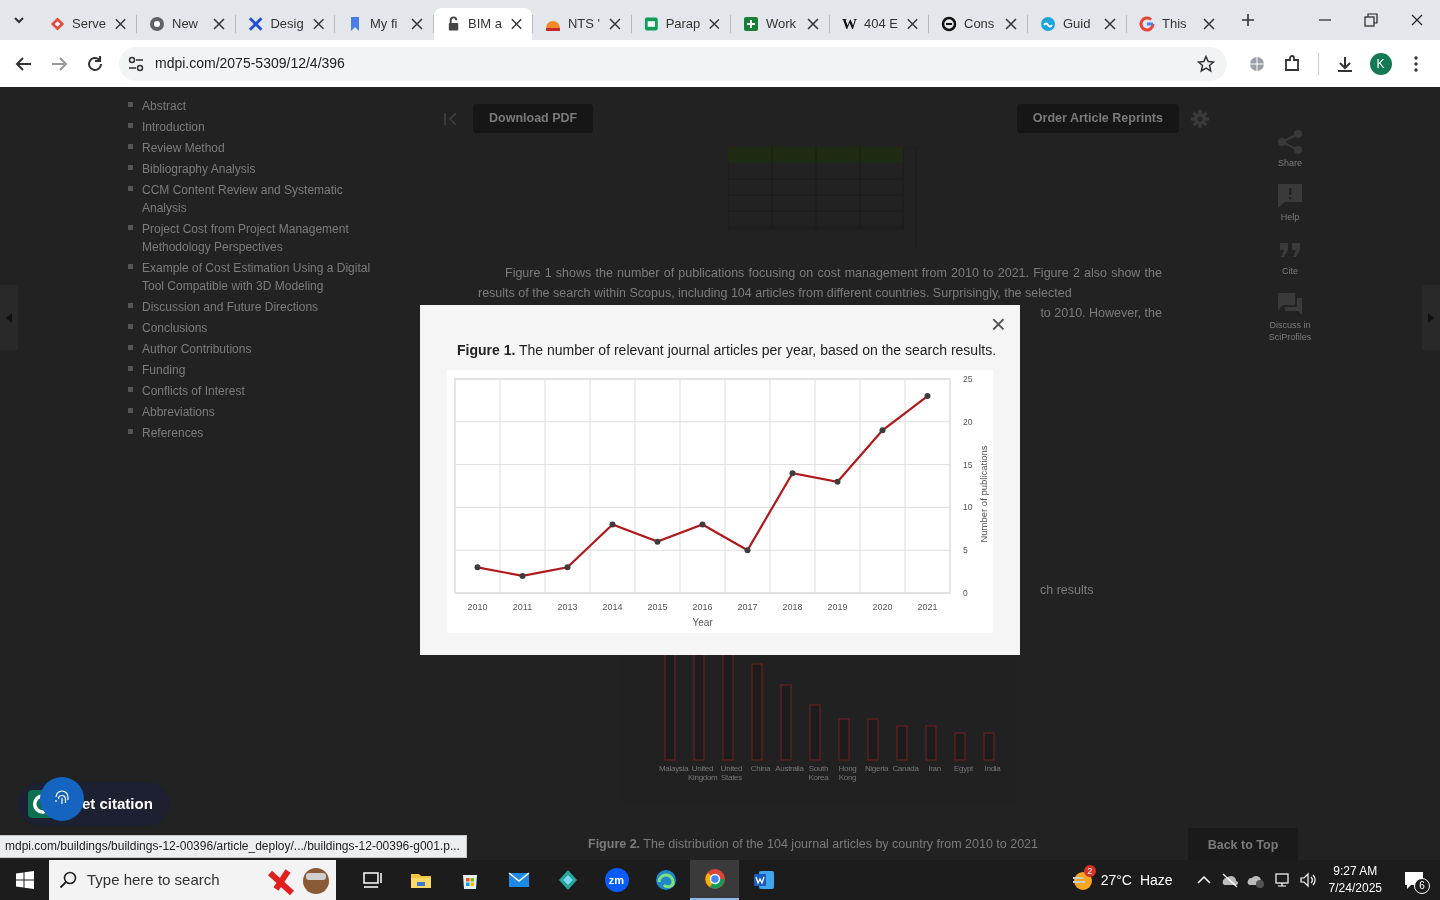 The image size is (1440, 900). Describe the element at coordinates (258, 169) in the screenshot. I see `toc-link: Bibliography Analysis` at that location.